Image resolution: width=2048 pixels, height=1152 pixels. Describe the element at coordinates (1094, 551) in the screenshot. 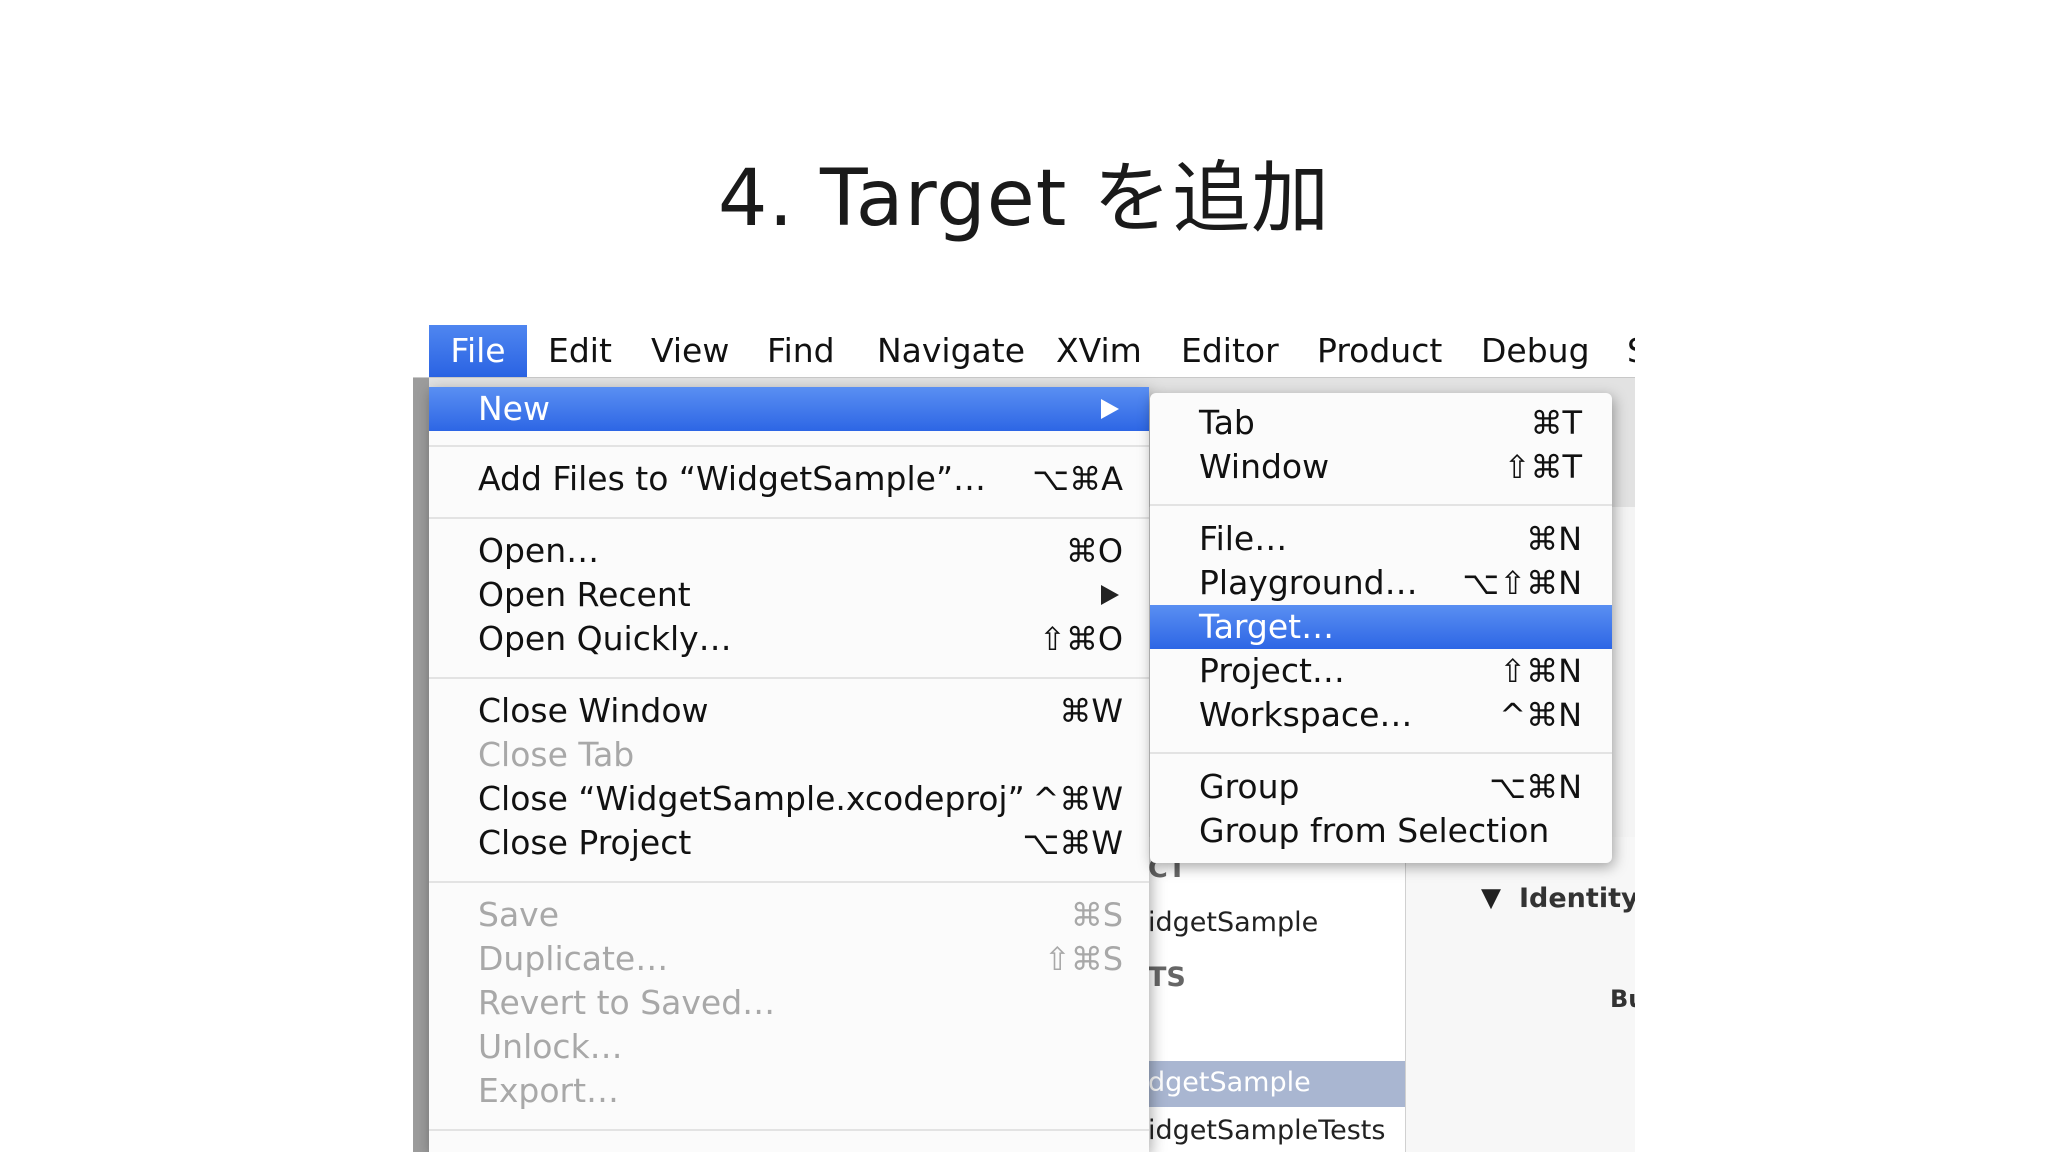

I see `menu-item-shortcut: ⌘O` at that location.